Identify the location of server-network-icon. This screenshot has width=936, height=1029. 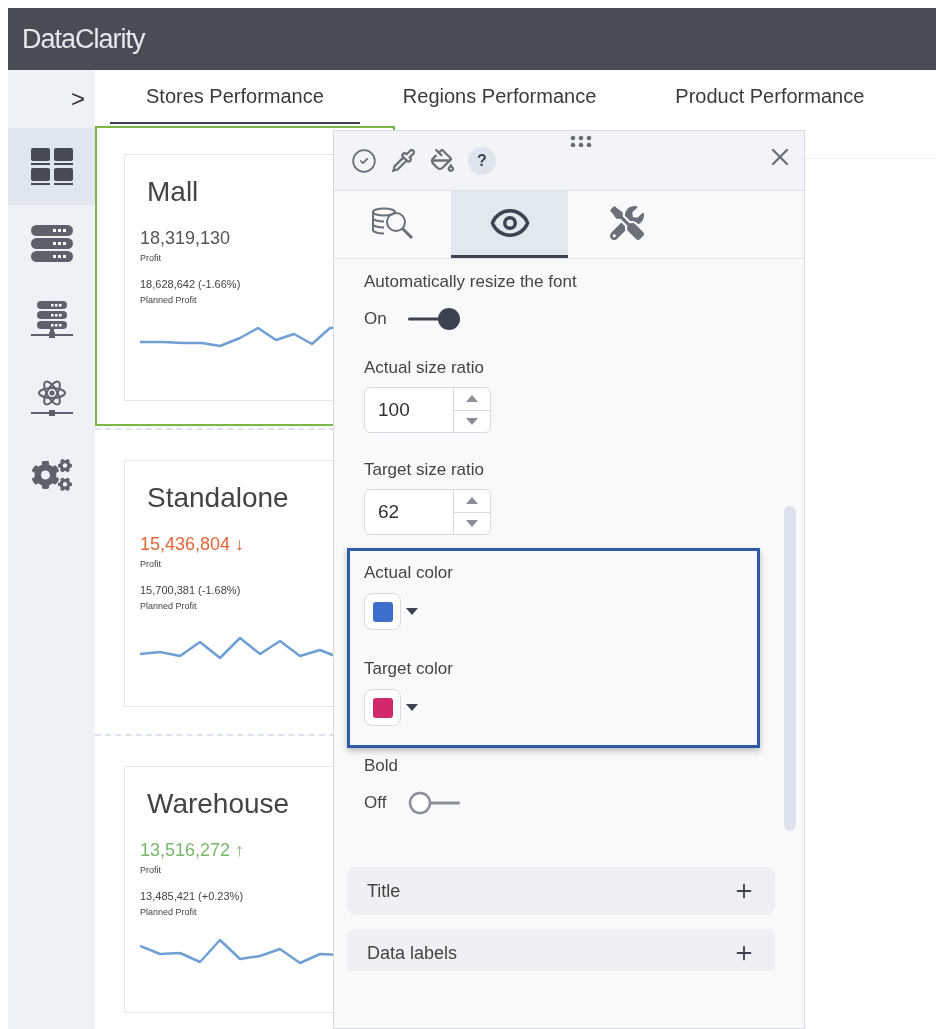
(51, 320).